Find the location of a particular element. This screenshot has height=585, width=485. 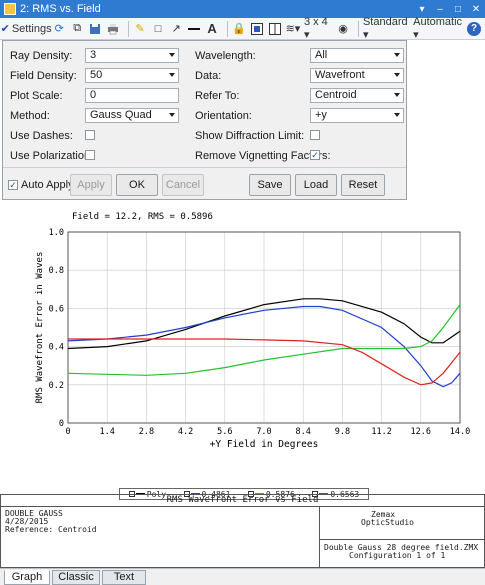

x-tick-label: 7.0 is located at coordinates (263, 432).